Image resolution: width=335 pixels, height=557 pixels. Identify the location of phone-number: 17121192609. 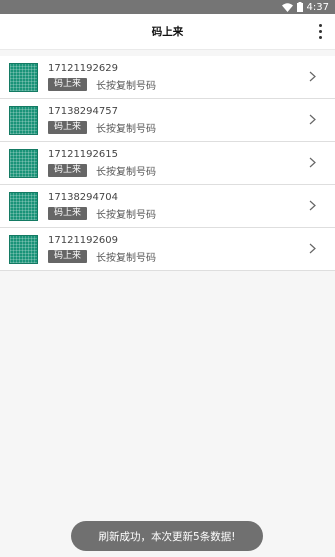
(83, 240).